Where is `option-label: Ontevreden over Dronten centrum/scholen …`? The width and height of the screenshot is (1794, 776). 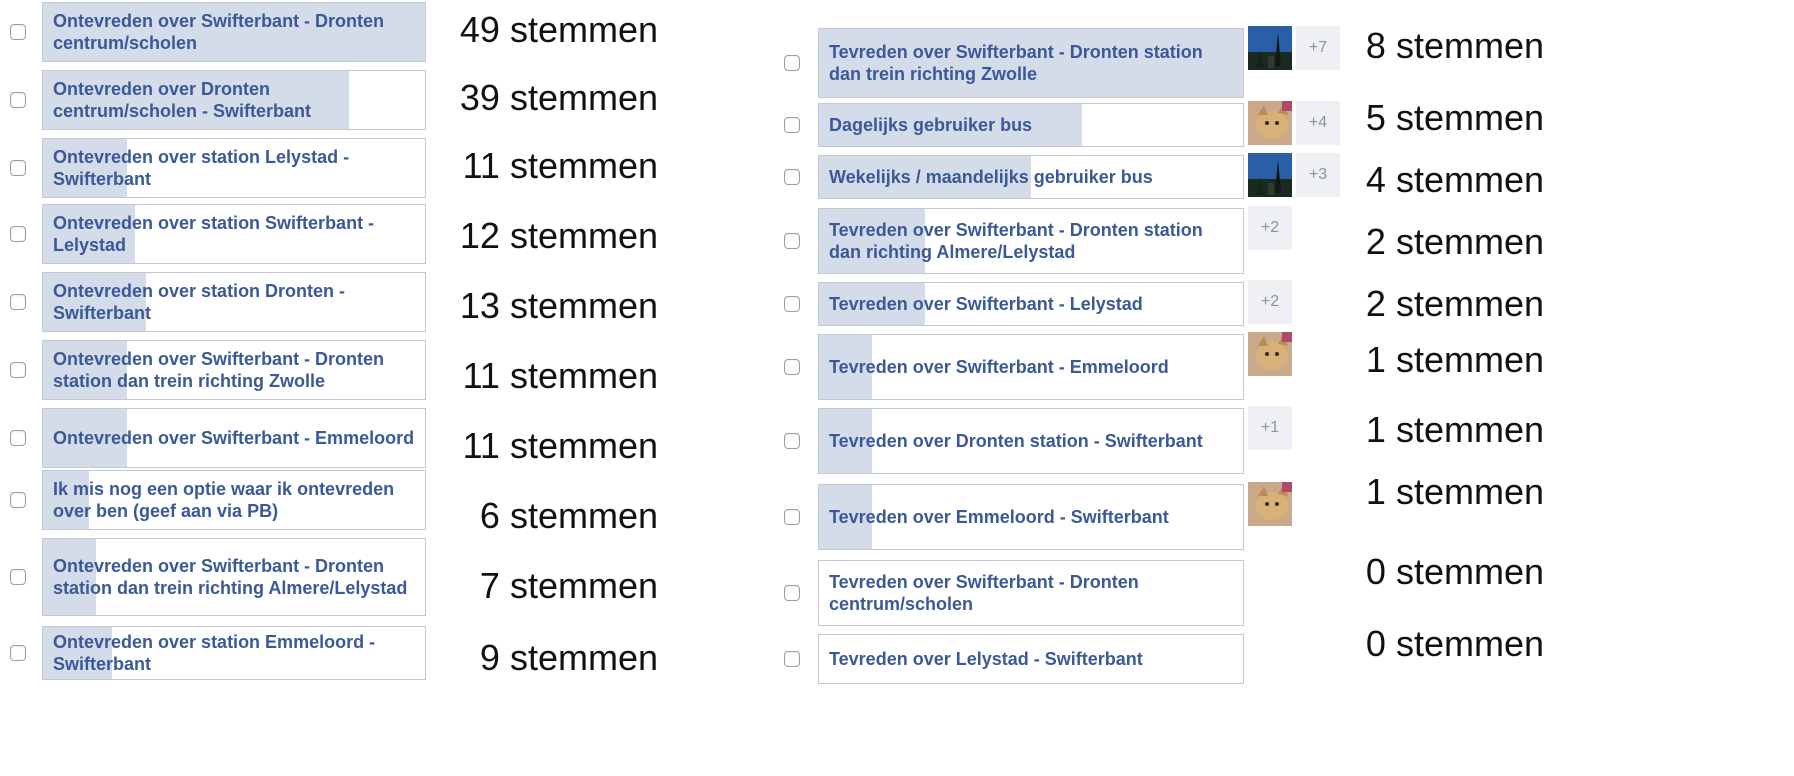 option-label: Ontevreden over Dronten centrum/scholen … is located at coordinates (182, 100).